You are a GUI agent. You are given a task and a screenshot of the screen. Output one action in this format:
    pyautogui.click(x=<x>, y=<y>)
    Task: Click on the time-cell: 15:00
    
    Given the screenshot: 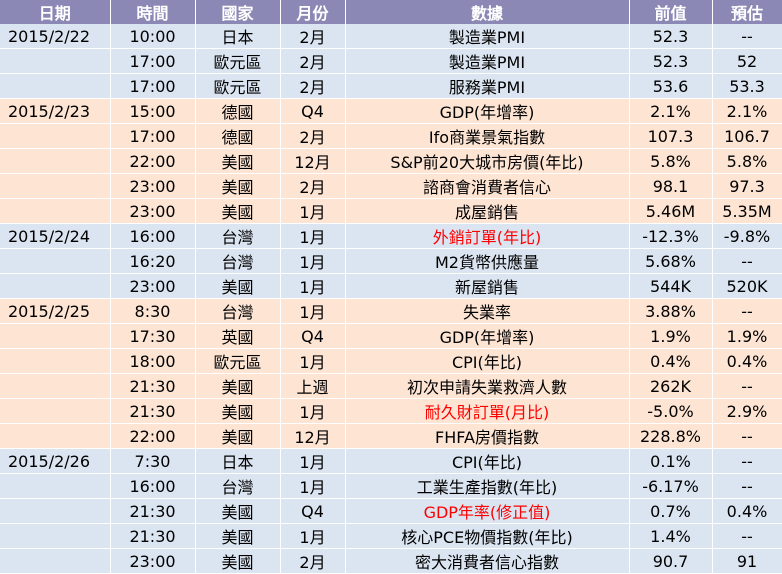 What is the action you would take?
    pyautogui.click(x=153, y=111)
    